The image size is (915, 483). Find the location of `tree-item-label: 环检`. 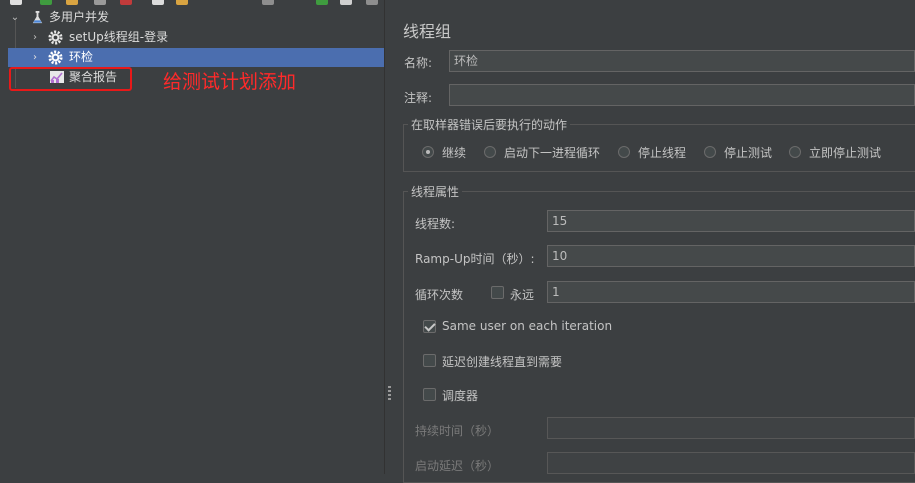

tree-item-label: 环检 is located at coordinates (81, 57).